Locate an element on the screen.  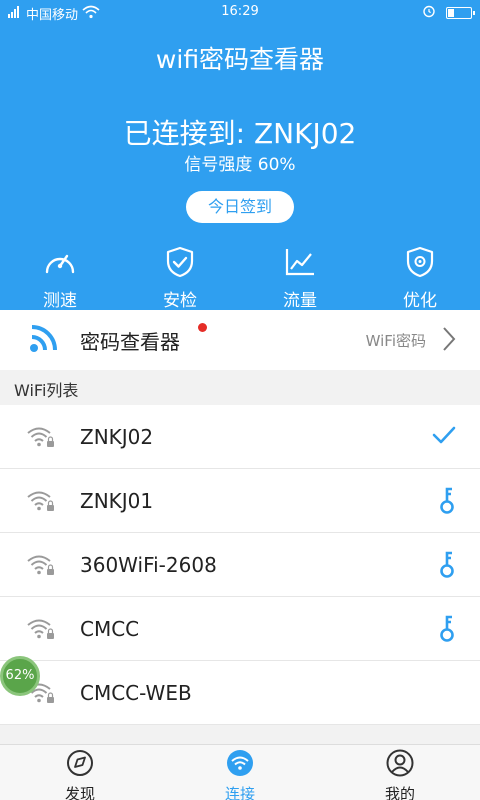
tool-optimize: 优化 is located at coordinates (420, 278).